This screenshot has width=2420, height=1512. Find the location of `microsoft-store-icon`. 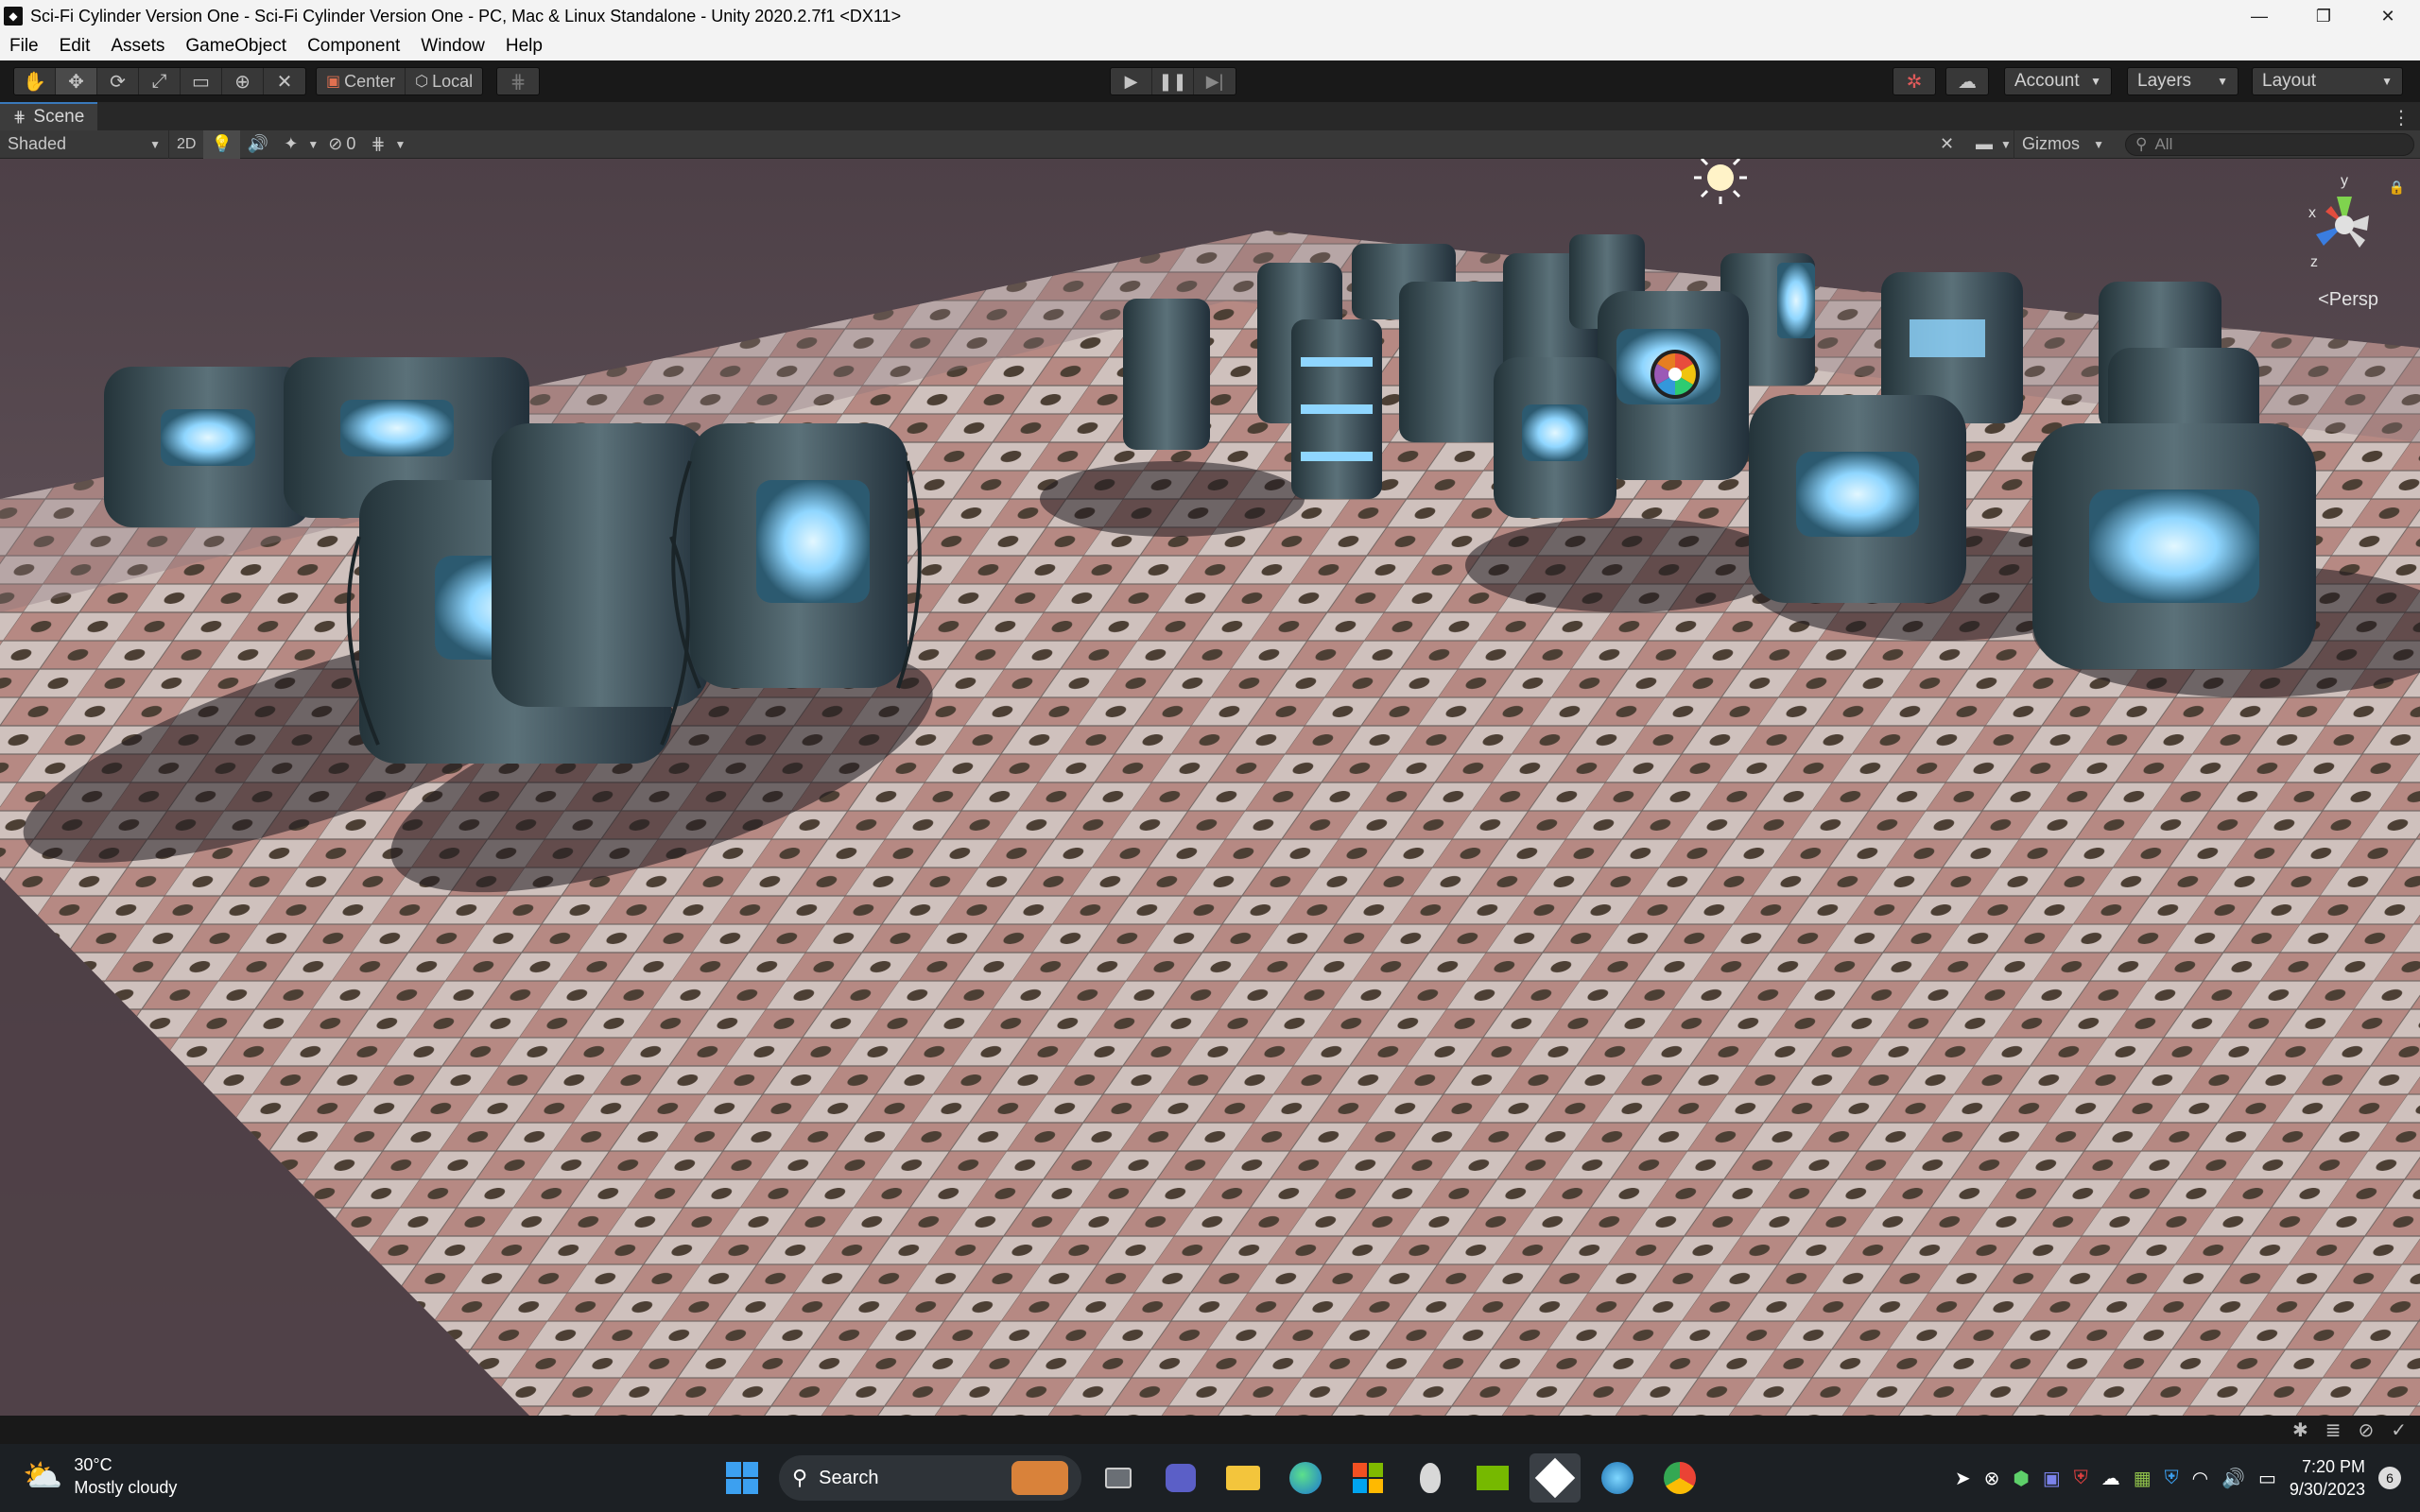

microsoft-store-icon is located at coordinates (1367, 1478).